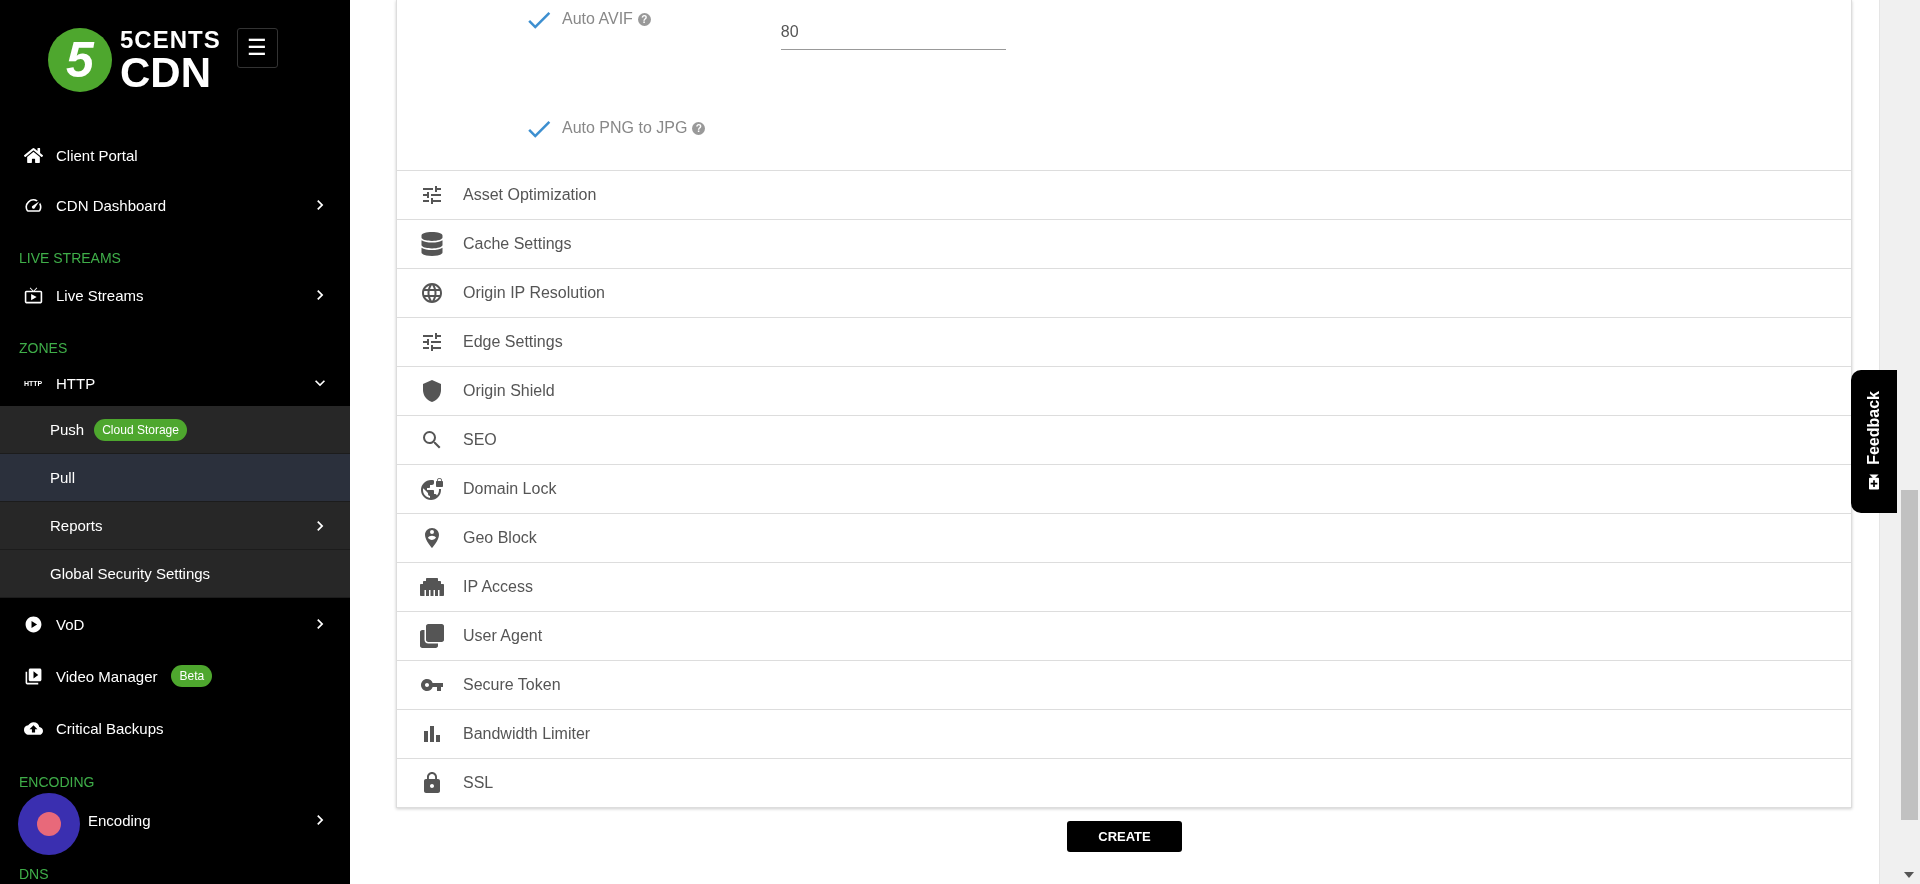 Image resolution: width=1920 pixels, height=884 pixels. Describe the element at coordinates (175, 526) in the screenshot. I see `submenu-item: Reports` at that location.